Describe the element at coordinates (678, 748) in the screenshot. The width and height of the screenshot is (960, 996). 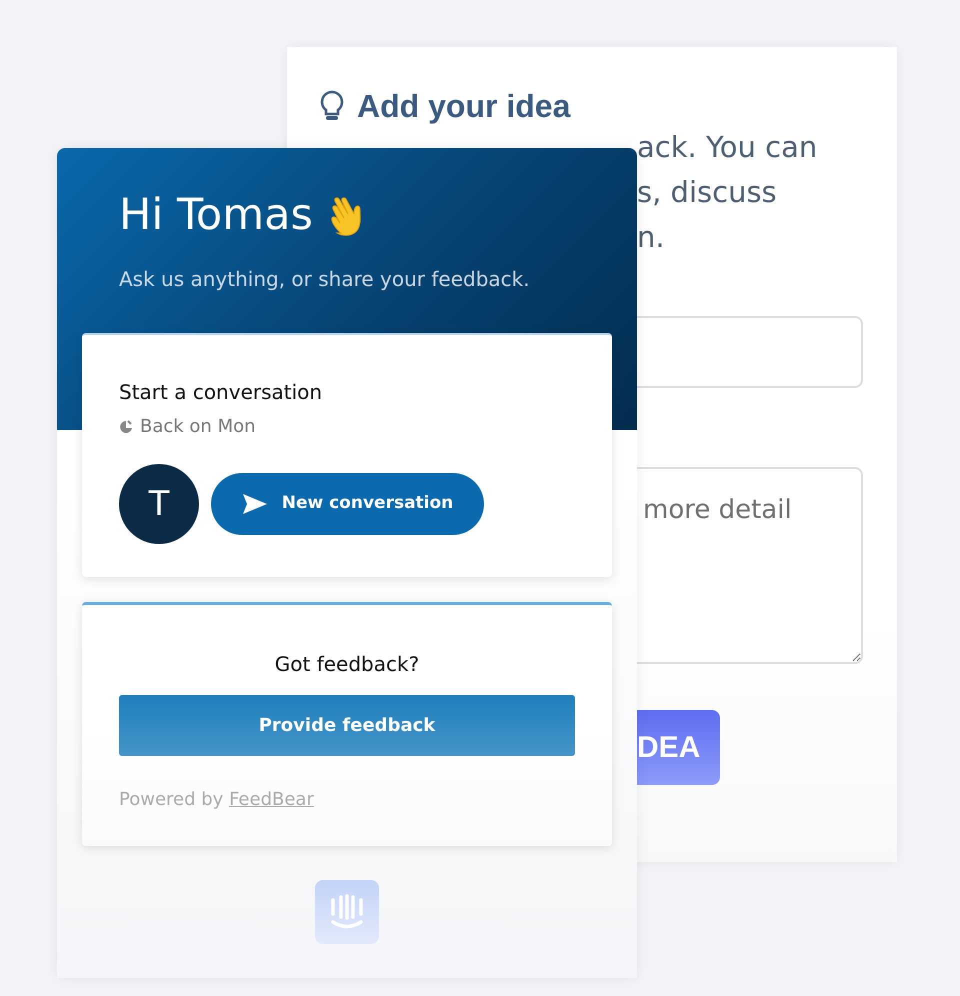
I see `submit-button: DEA` at that location.